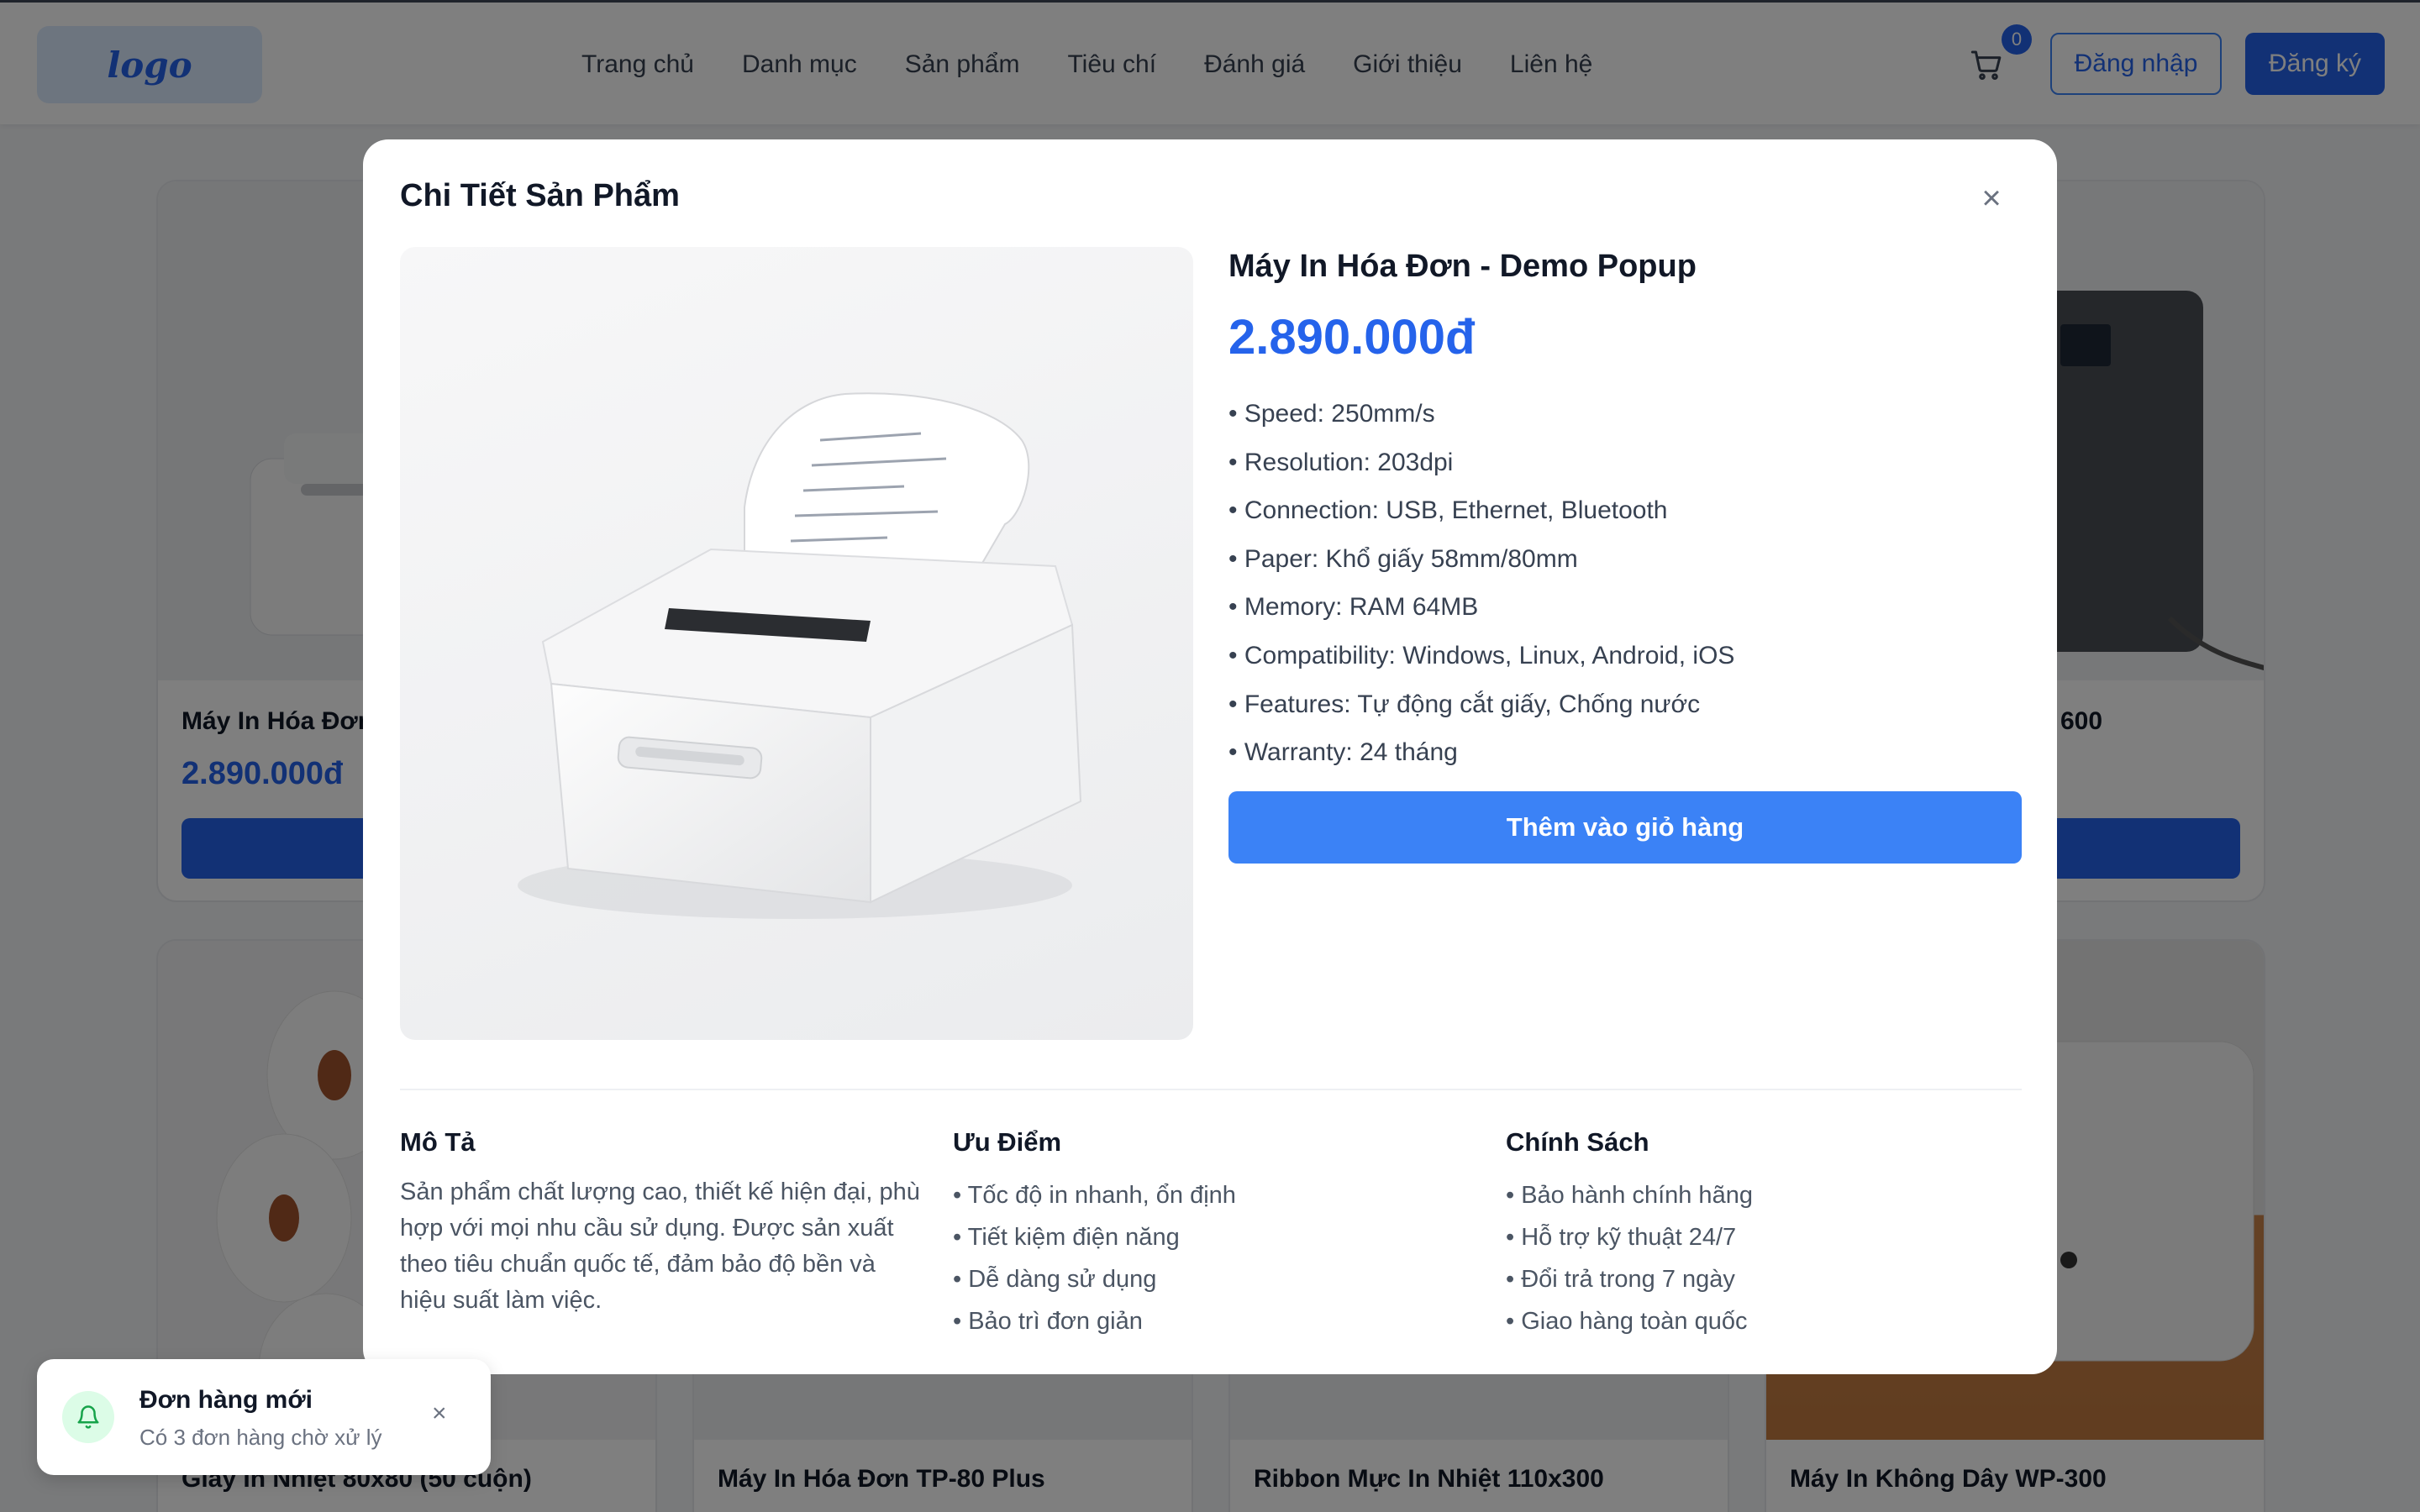 Image resolution: width=2420 pixels, height=1512 pixels. Describe the element at coordinates (1007, 1142) in the screenshot. I see `advantages-title: Ưu Điểm` at that location.